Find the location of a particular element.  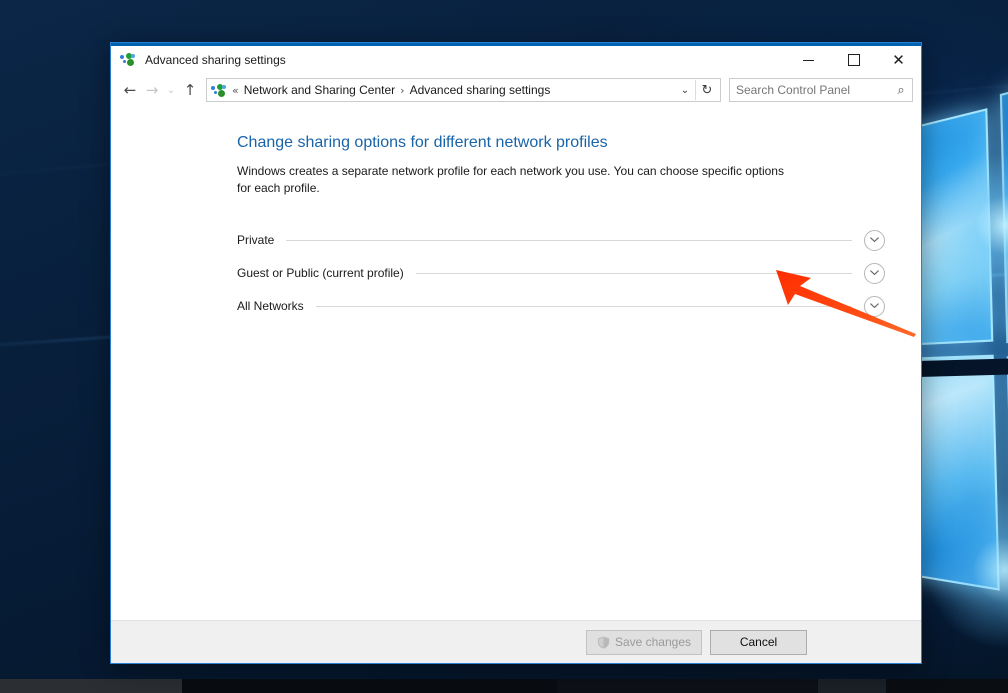

maximize-icon is located at coordinates (853, 60).